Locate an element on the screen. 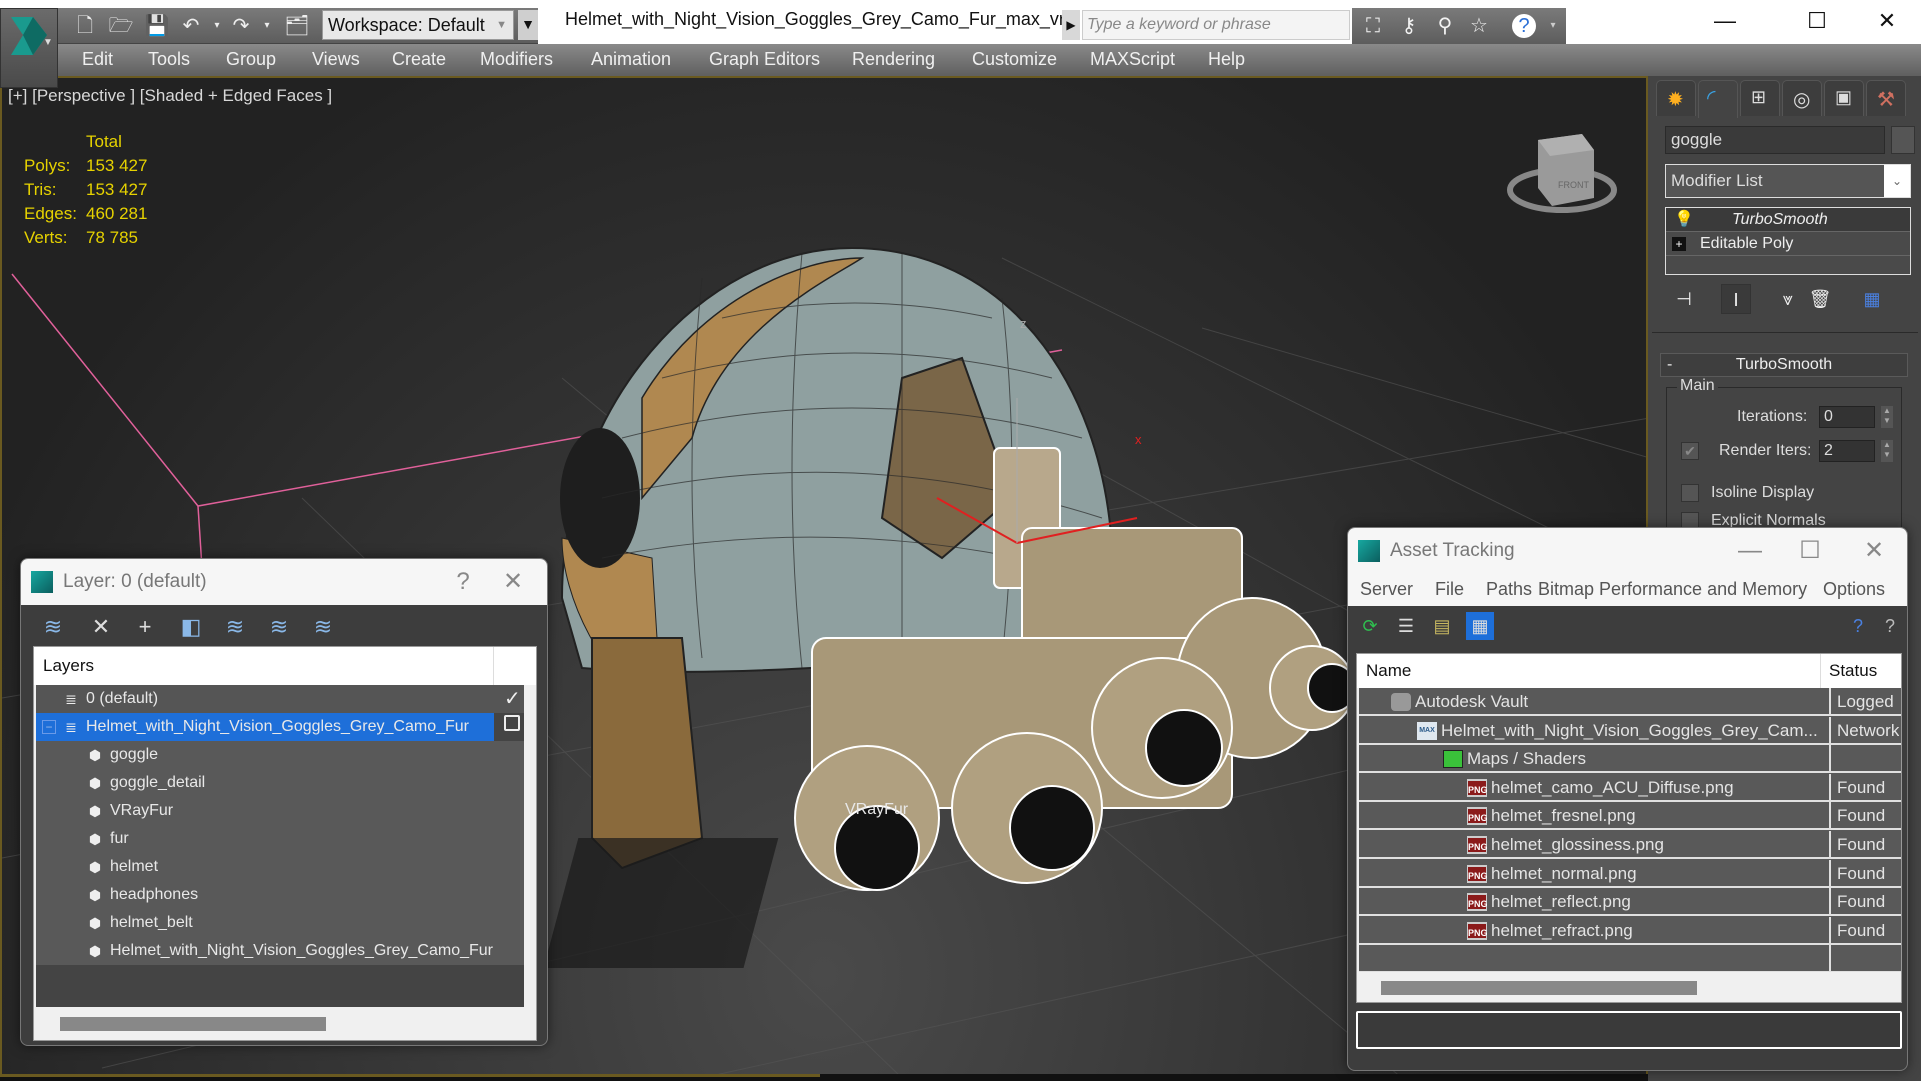  set-current-box-icon is located at coordinates (512, 723).